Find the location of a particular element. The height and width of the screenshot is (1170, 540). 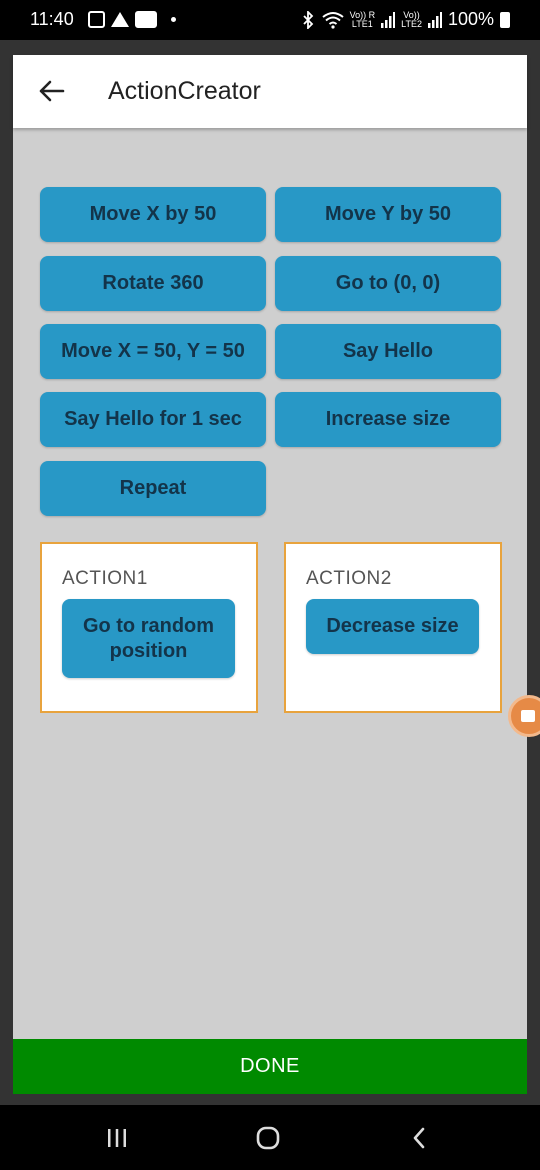

wifi-icon is located at coordinates (332, 20).